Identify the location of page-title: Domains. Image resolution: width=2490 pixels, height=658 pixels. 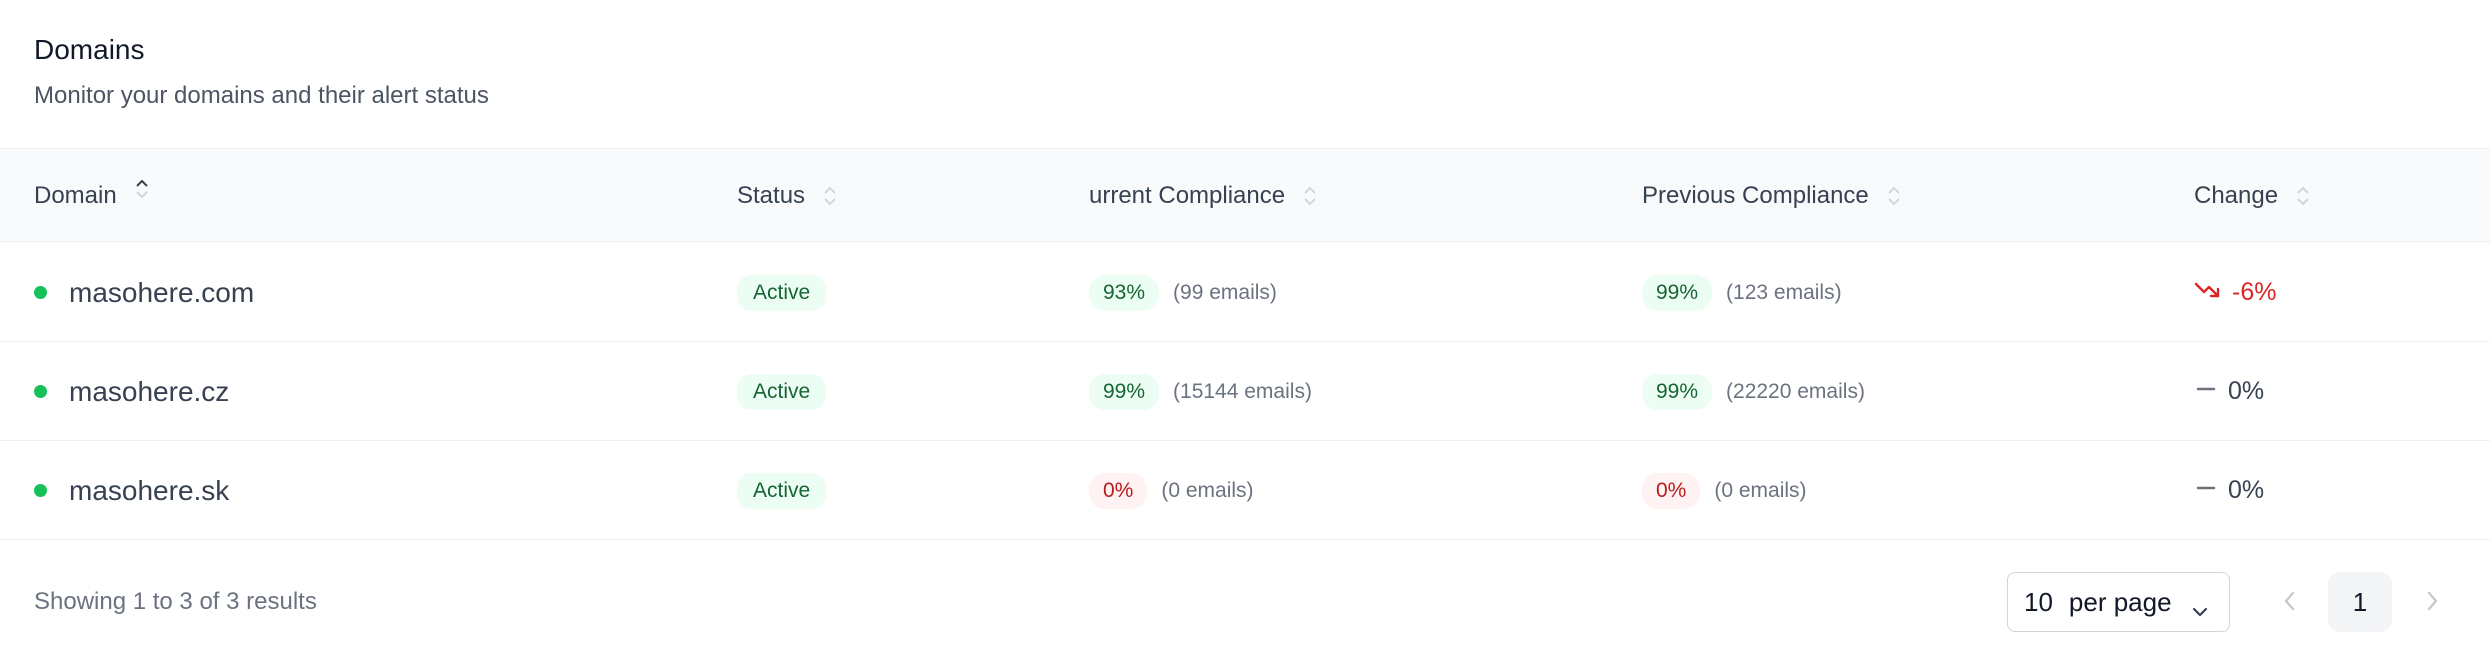
(89, 49).